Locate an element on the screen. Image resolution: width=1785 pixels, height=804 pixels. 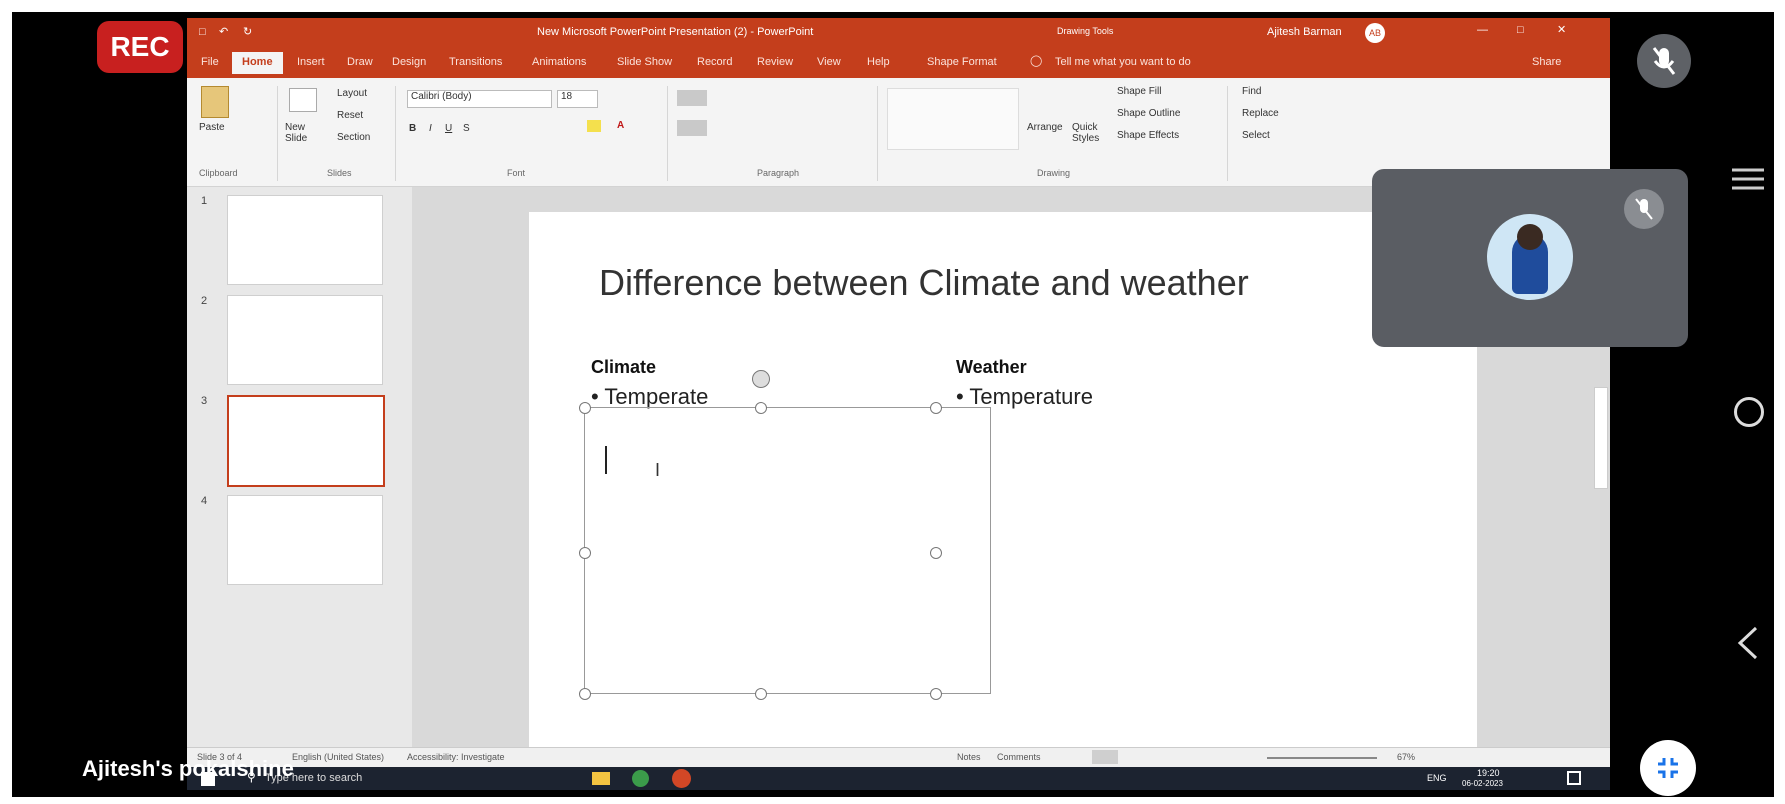
participant-video-tile is located at coordinates (1530, 258).